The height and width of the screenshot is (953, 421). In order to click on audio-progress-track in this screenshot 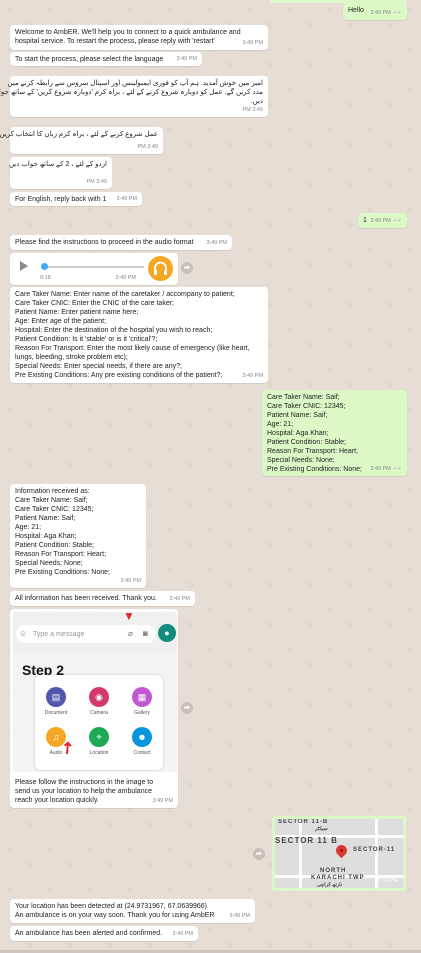, I will do `click(94, 267)`.